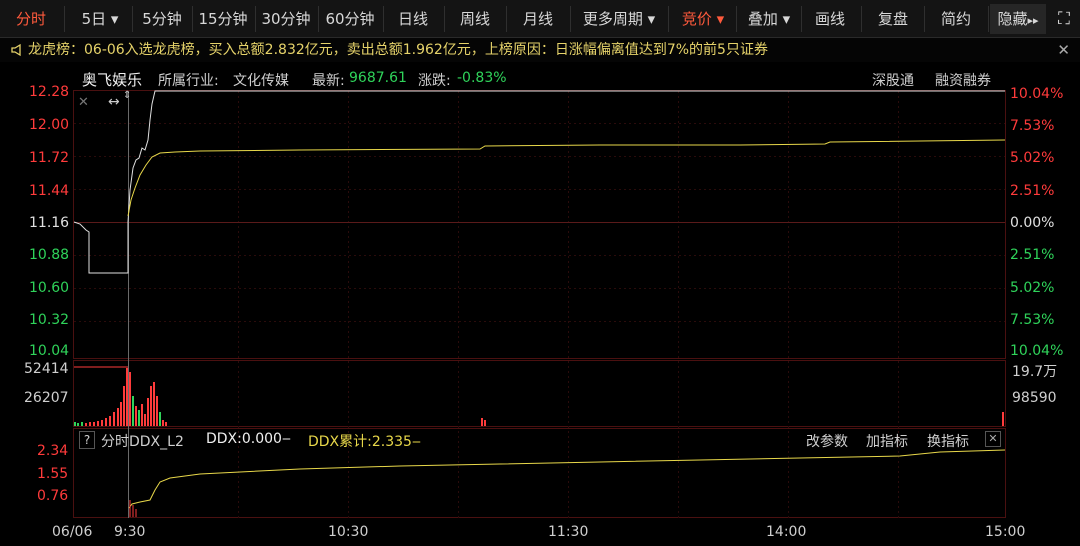  What do you see at coordinates (762, 19) in the screenshot?
I see `tab-overlay-label: 叠加` at bounding box center [762, 19].